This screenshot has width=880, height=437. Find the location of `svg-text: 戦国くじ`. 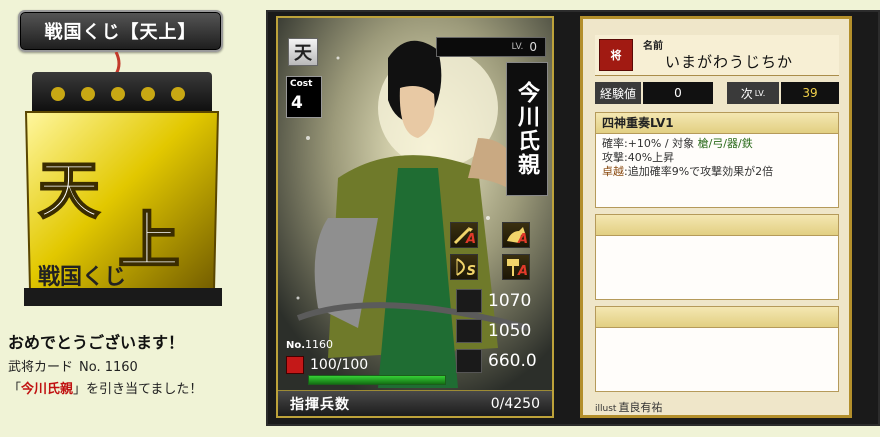

svg-text: 戦国くじ is located at coordinates (82, 277).